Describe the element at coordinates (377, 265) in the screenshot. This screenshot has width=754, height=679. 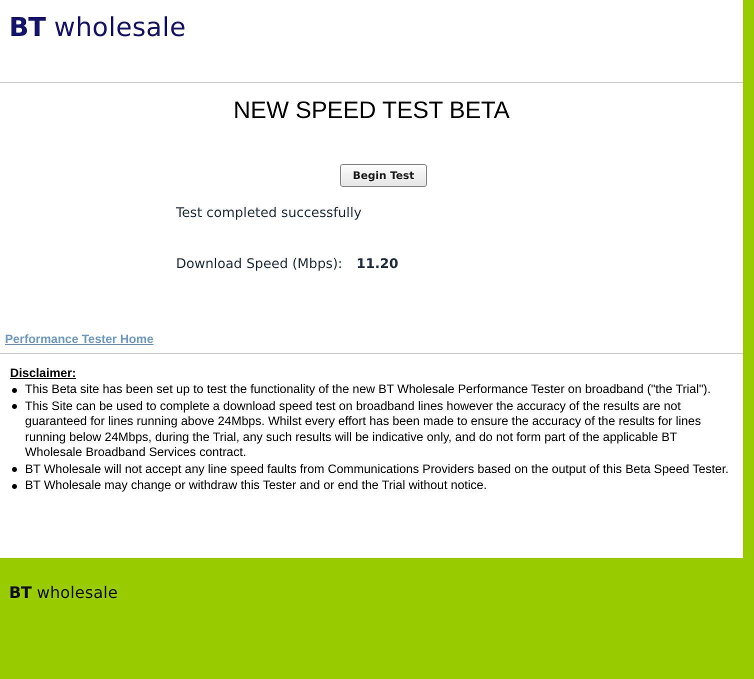
I see `result-value: 11.20` at that location.